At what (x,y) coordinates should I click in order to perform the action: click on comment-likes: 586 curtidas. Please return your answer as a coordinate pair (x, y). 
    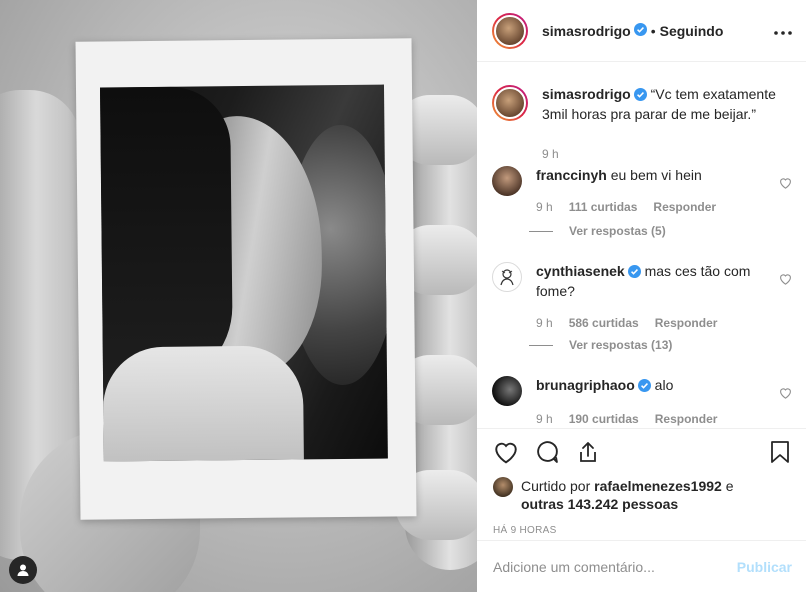
    Looking at the image, I should click on (604, 323).